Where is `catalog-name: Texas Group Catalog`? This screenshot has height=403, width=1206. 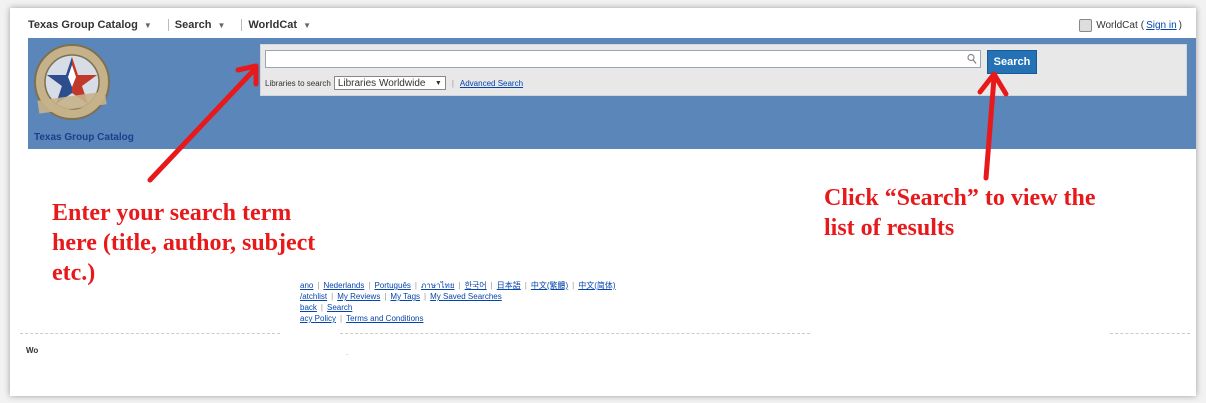 catalog-name: Texas Group Catalog is located at coordinates (84, 137).